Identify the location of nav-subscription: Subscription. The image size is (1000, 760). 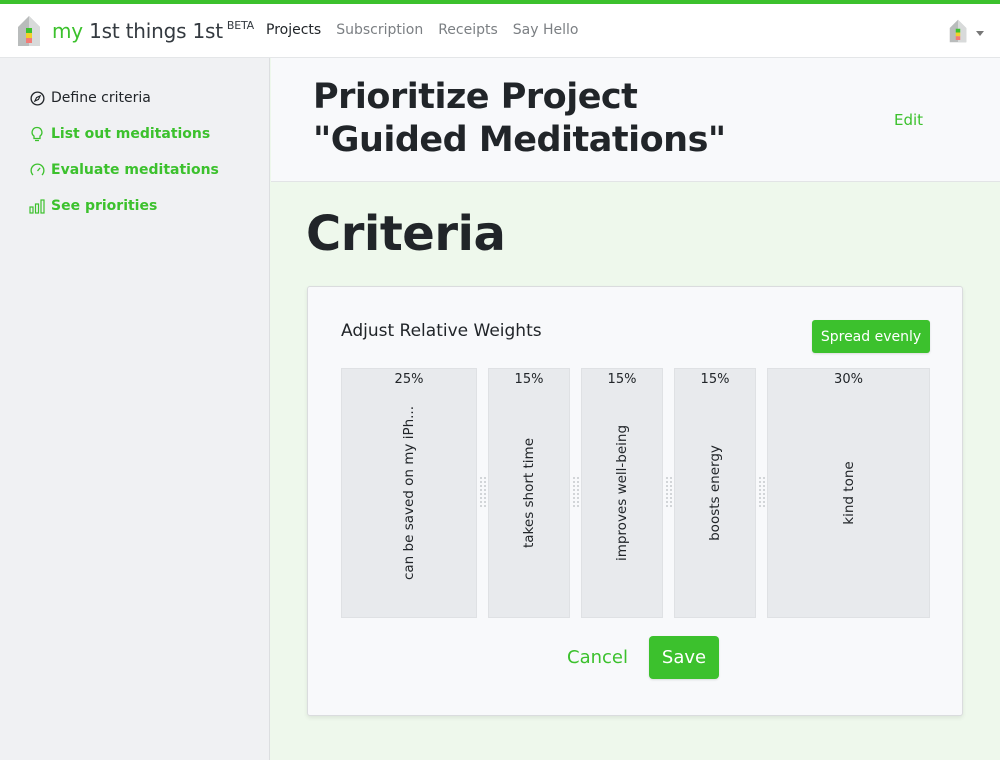
(379, 30).